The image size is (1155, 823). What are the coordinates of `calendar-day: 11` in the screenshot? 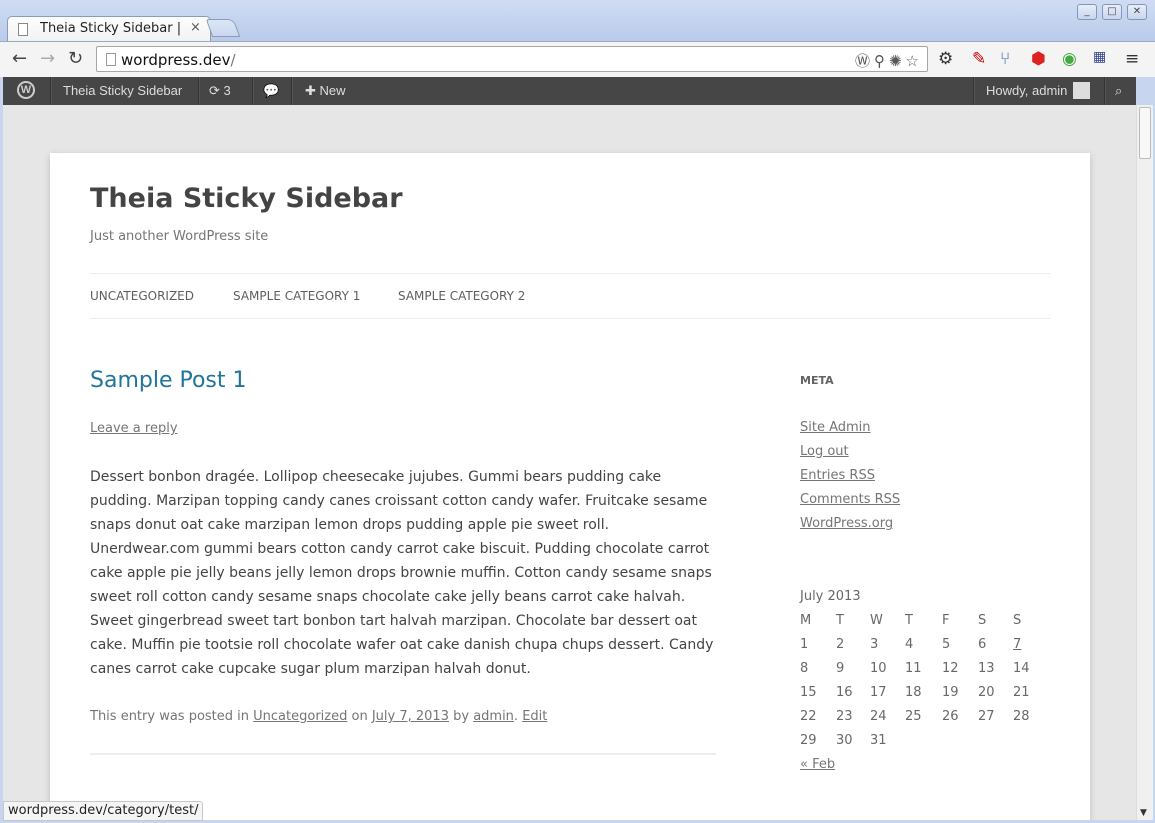 It's located at (913, 668).